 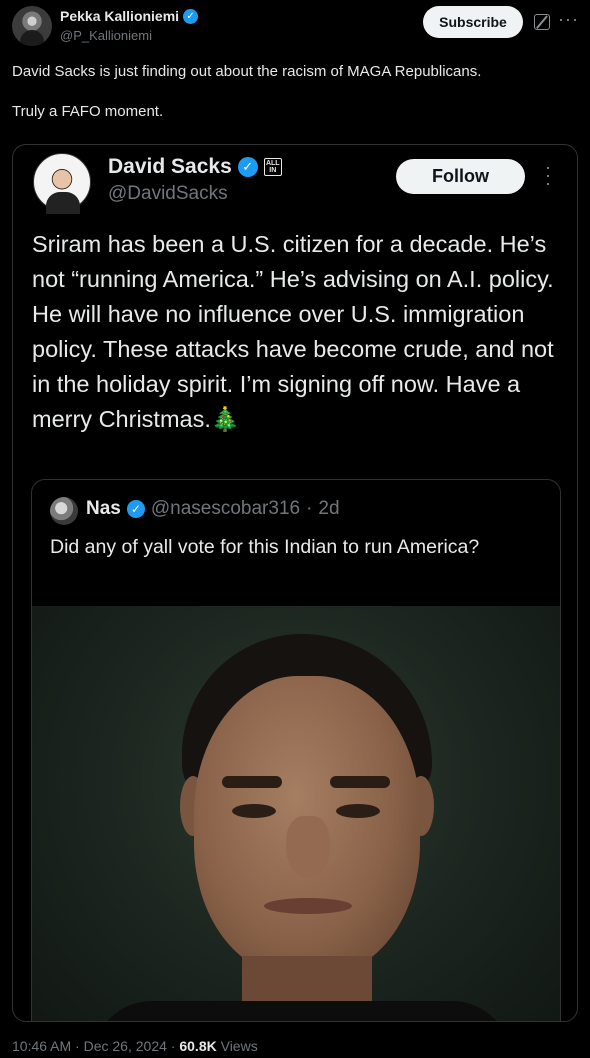 What do you see at coordinates (32, 26) in the screenshot?
I see `avatar` at bounding box center [32, 26].